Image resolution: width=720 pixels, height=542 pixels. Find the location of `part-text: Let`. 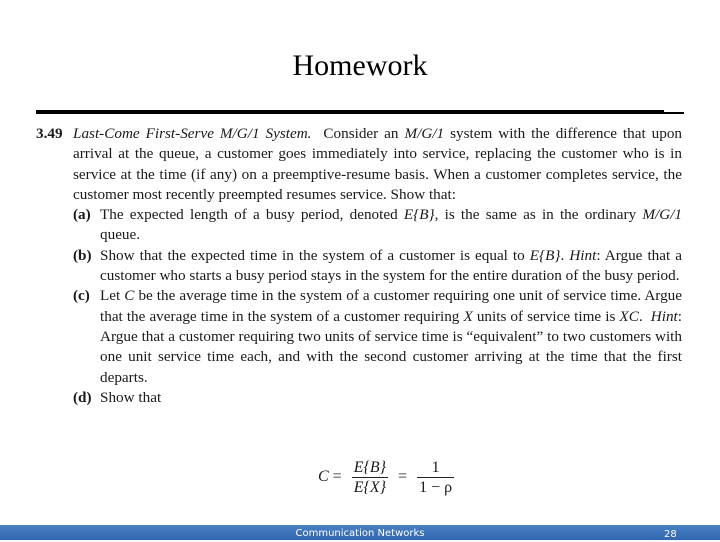

part-text: Let is located at coordinates (110, 296).